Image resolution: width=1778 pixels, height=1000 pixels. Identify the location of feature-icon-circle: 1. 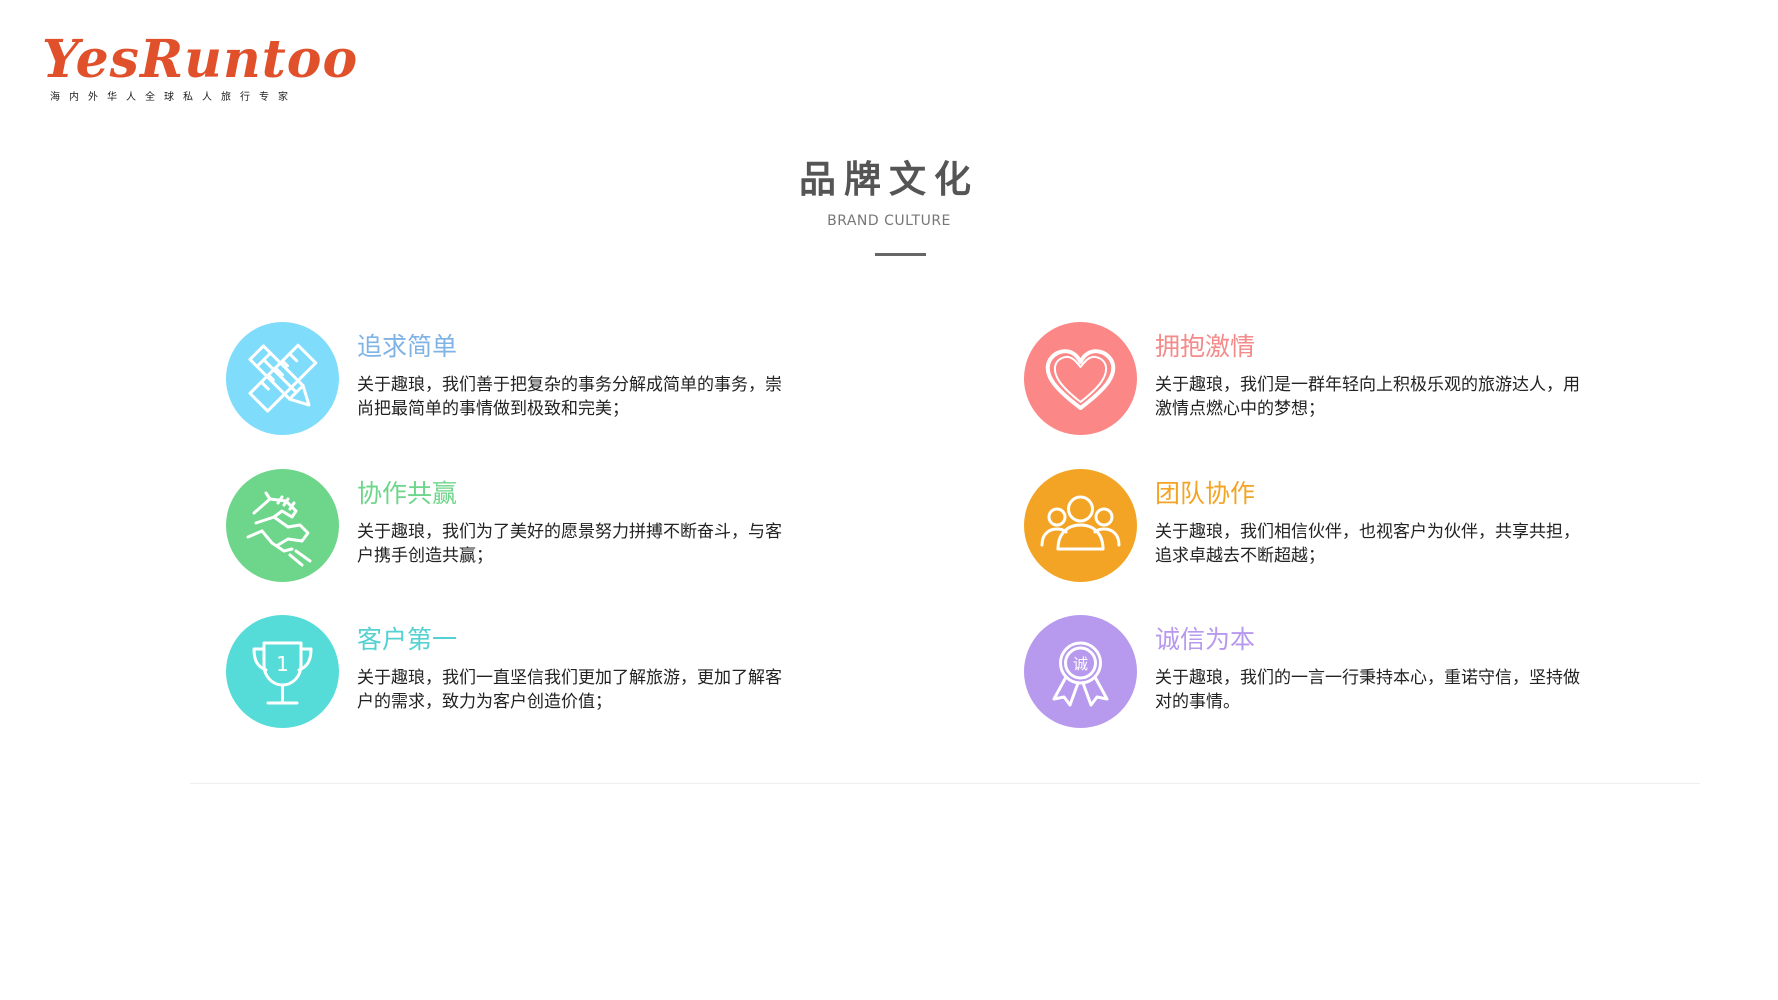
(282, 671).